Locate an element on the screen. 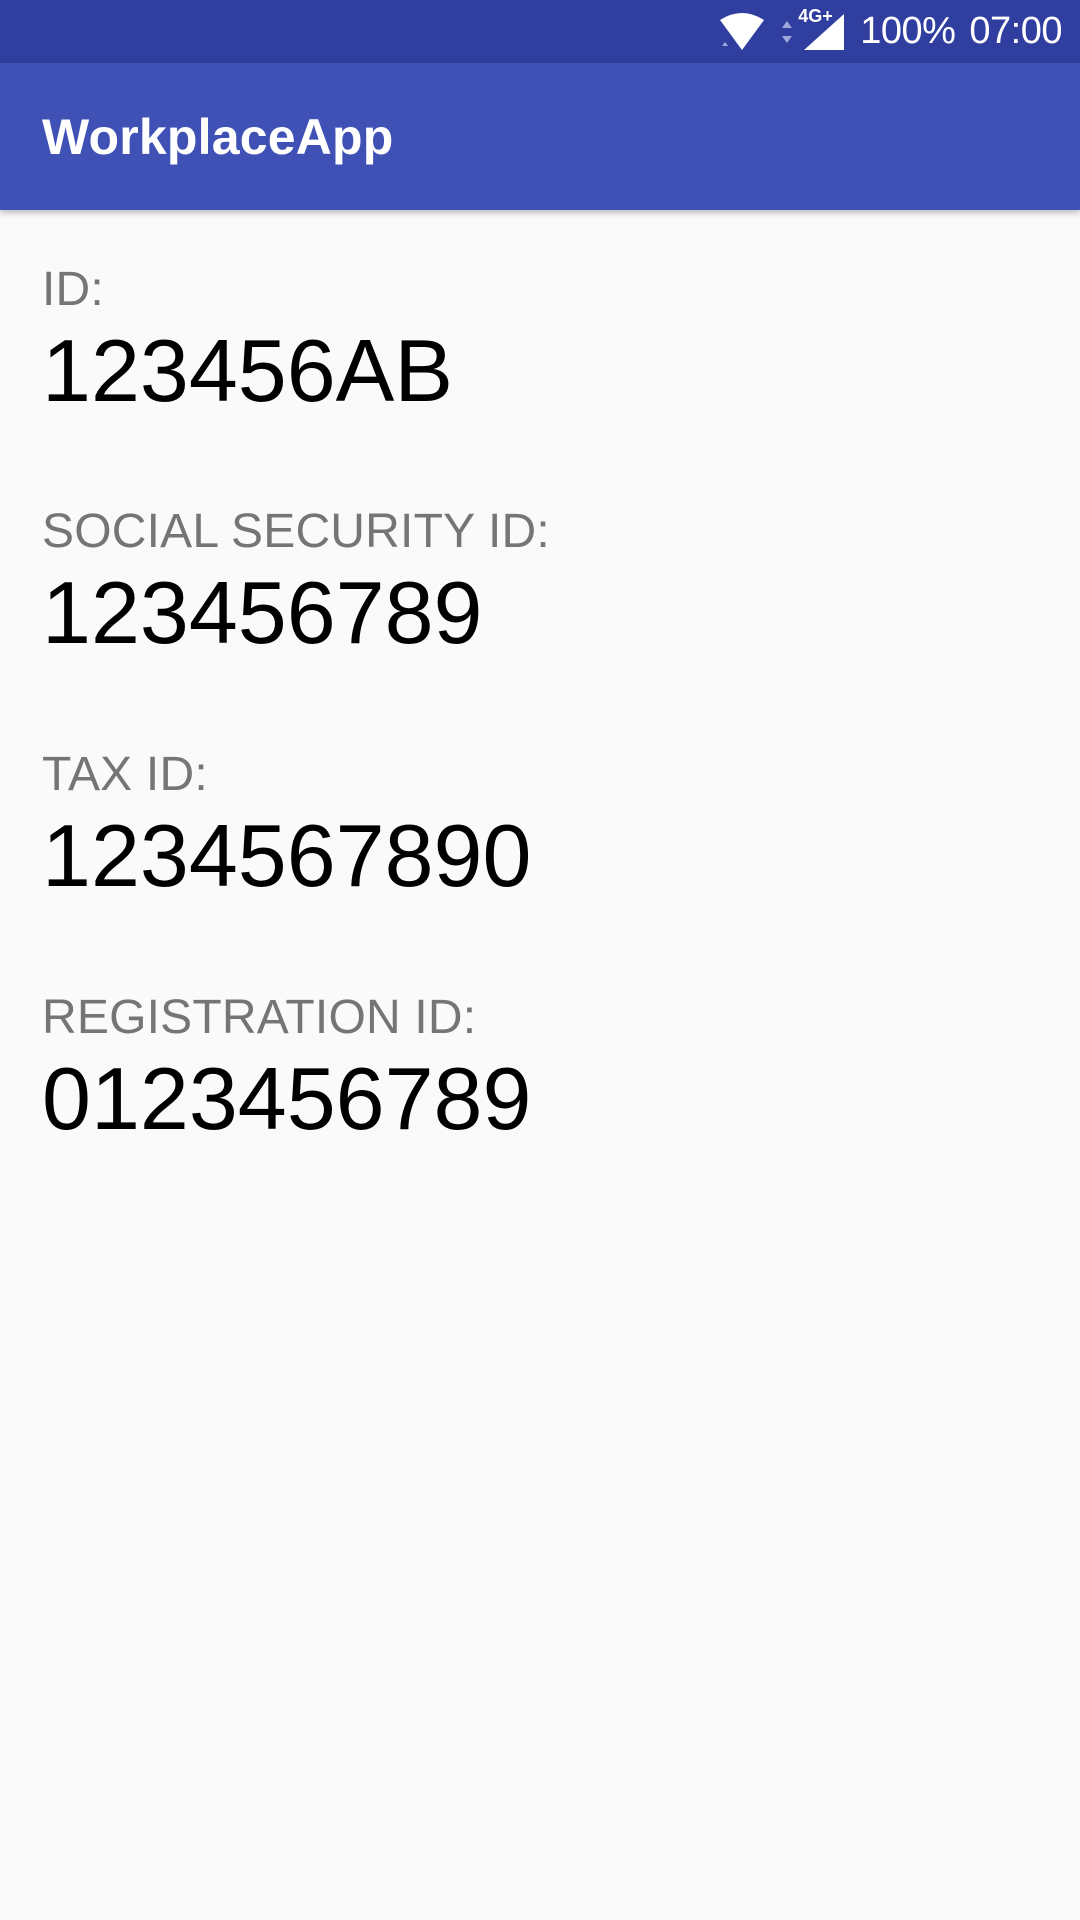  field-id: ID: 123456AB is located at coordinates (247, 342).